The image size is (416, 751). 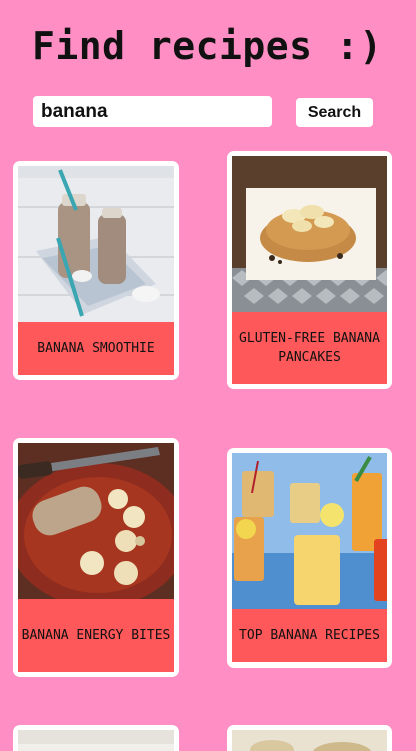 I want to click on recipe-card-banana-smoothie: BANANA SMOOTHIE, so click(x=96, y=270).